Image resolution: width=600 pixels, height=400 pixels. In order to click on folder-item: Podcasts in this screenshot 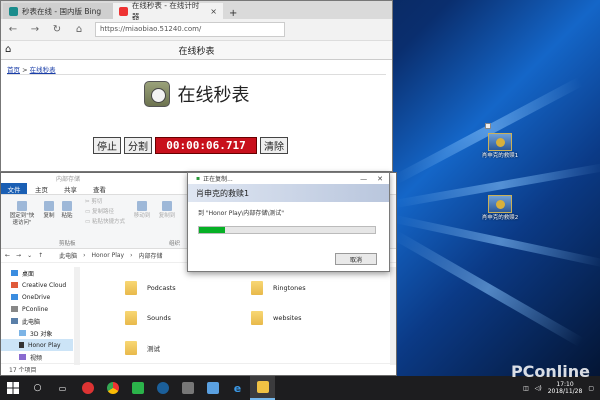, I will do `click(150, 288)`.